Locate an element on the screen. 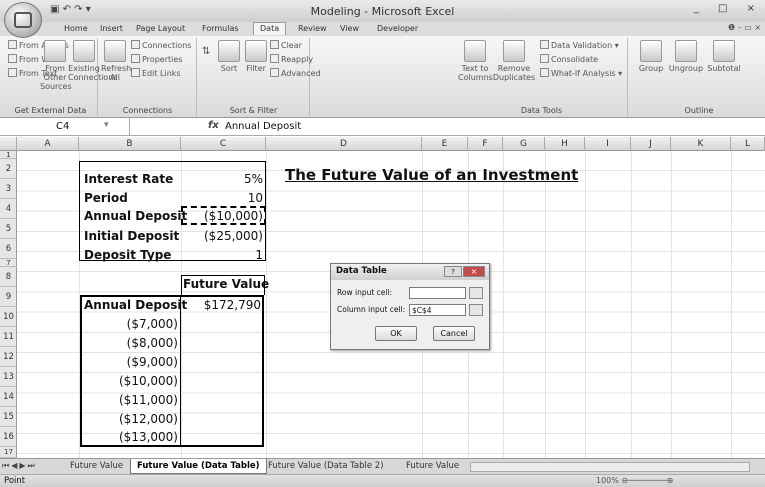  column-header: G is located at coordinates (524, 144).